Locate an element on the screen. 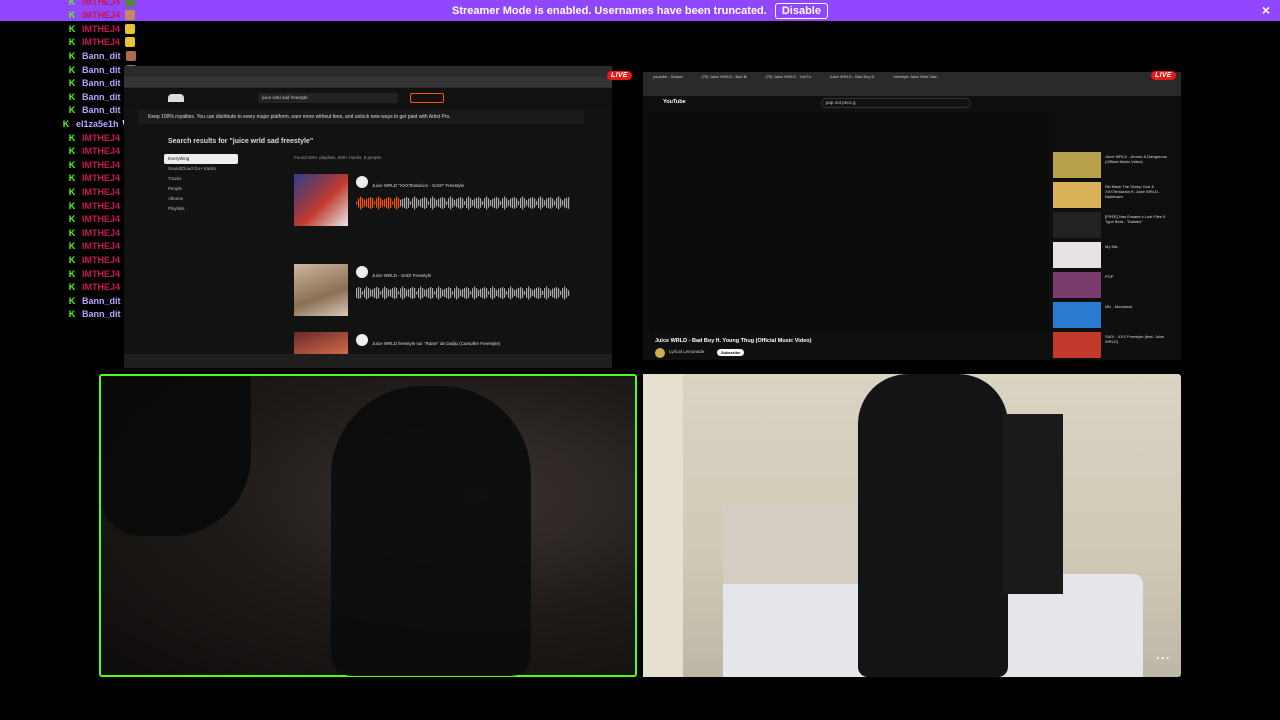 The height and width of the screenshot is (720, 1280). filter-item: People is located at coordinates (201, 189).